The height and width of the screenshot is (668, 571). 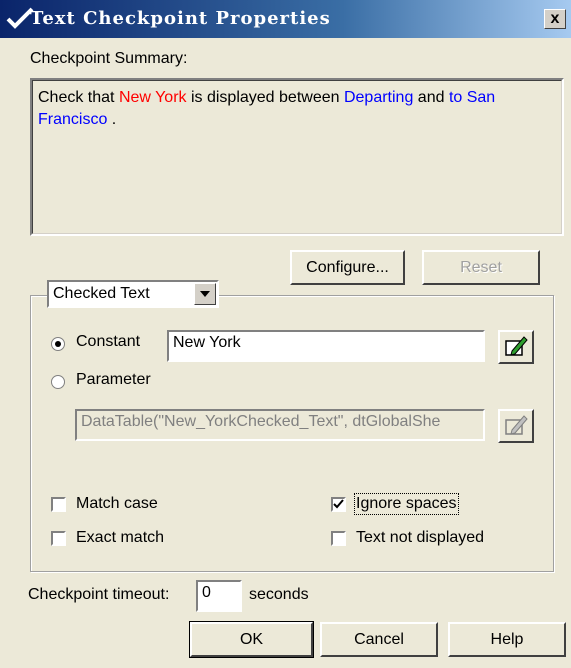 What do you see at coordinates (219, 596) in the screenshot?
I see `timeout-input: 0` at bounding box center [219, 596].